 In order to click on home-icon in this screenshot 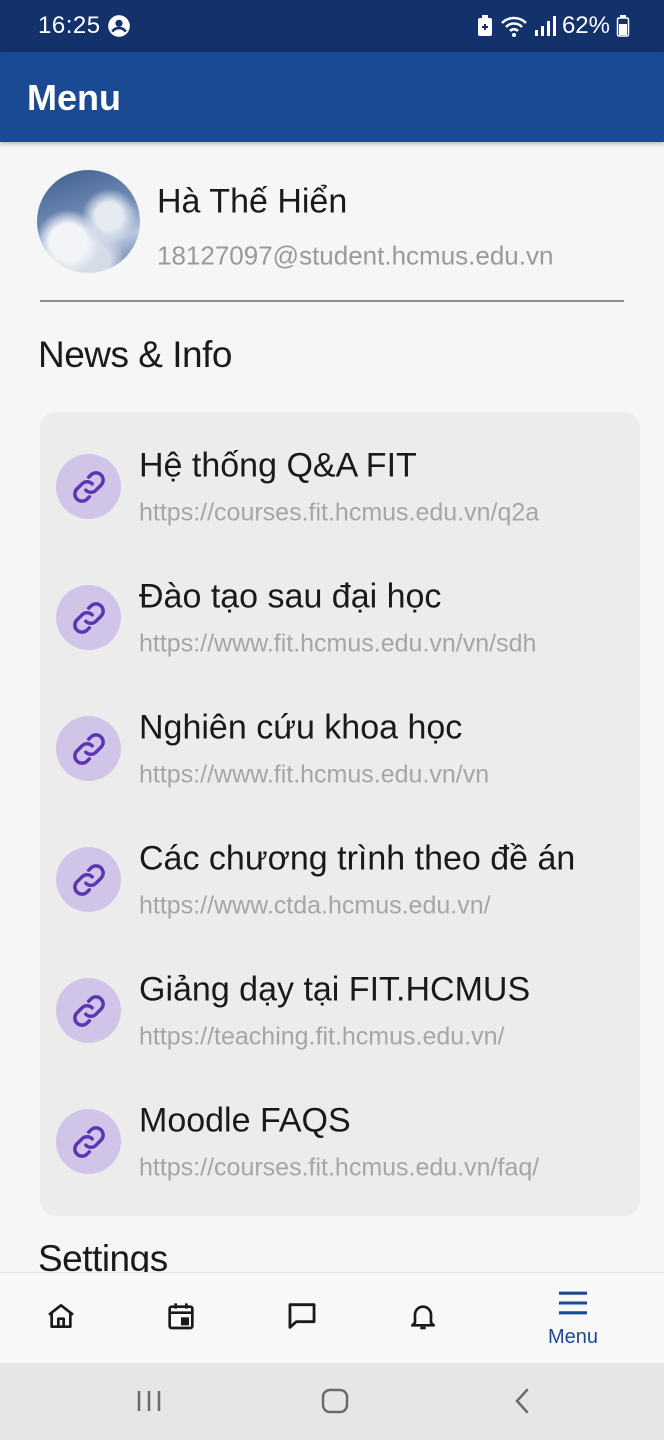, I will do `click(61, 1318)`.